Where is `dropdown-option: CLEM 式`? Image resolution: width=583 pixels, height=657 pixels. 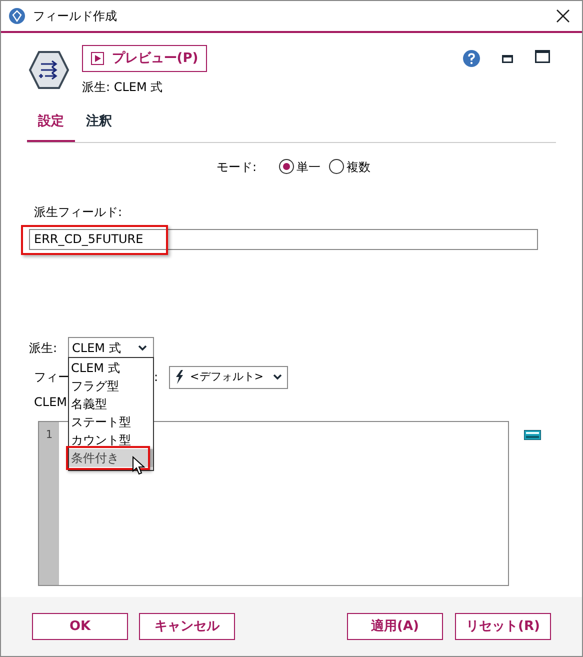 dropdown-option: CLEM 式 is located at coordinates (111, 368).